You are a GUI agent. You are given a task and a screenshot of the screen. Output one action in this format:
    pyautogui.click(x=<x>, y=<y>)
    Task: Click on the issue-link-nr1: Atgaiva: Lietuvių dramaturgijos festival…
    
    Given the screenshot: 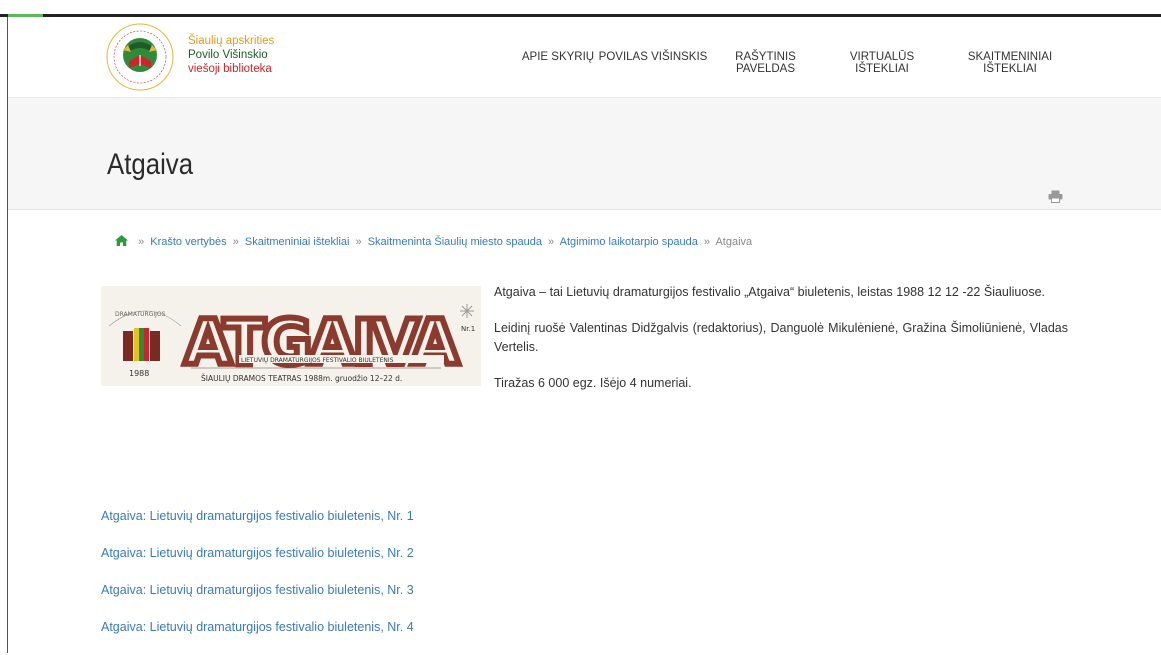 What is the action you would take?
    pyautogui.click(x=257, y=525)
    